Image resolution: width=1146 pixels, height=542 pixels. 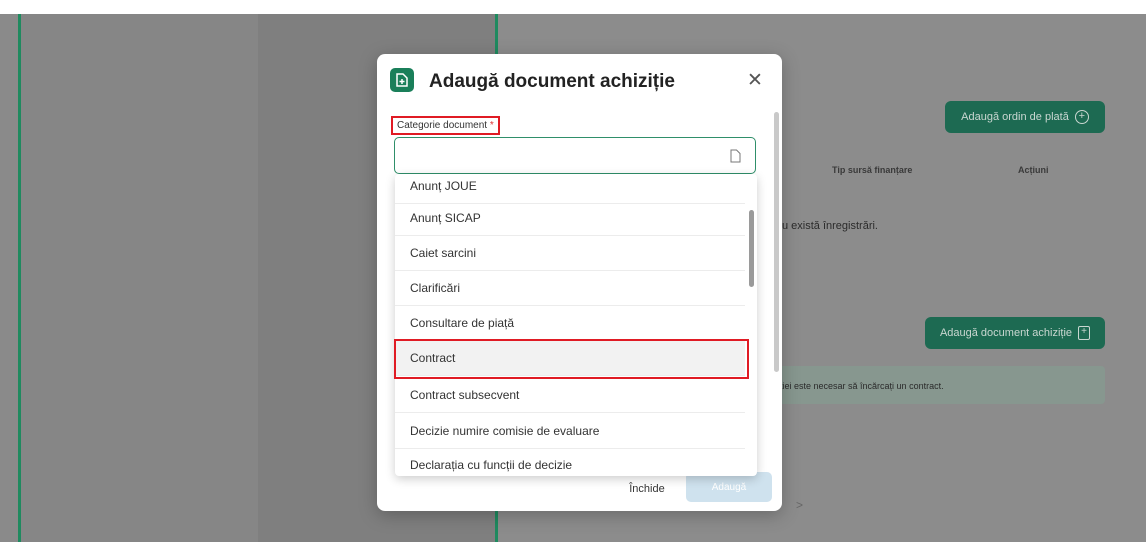 What do you see at coordinates (402, 80) in the screenshot?
I see `document-icon` at bounding box center [402, 80].